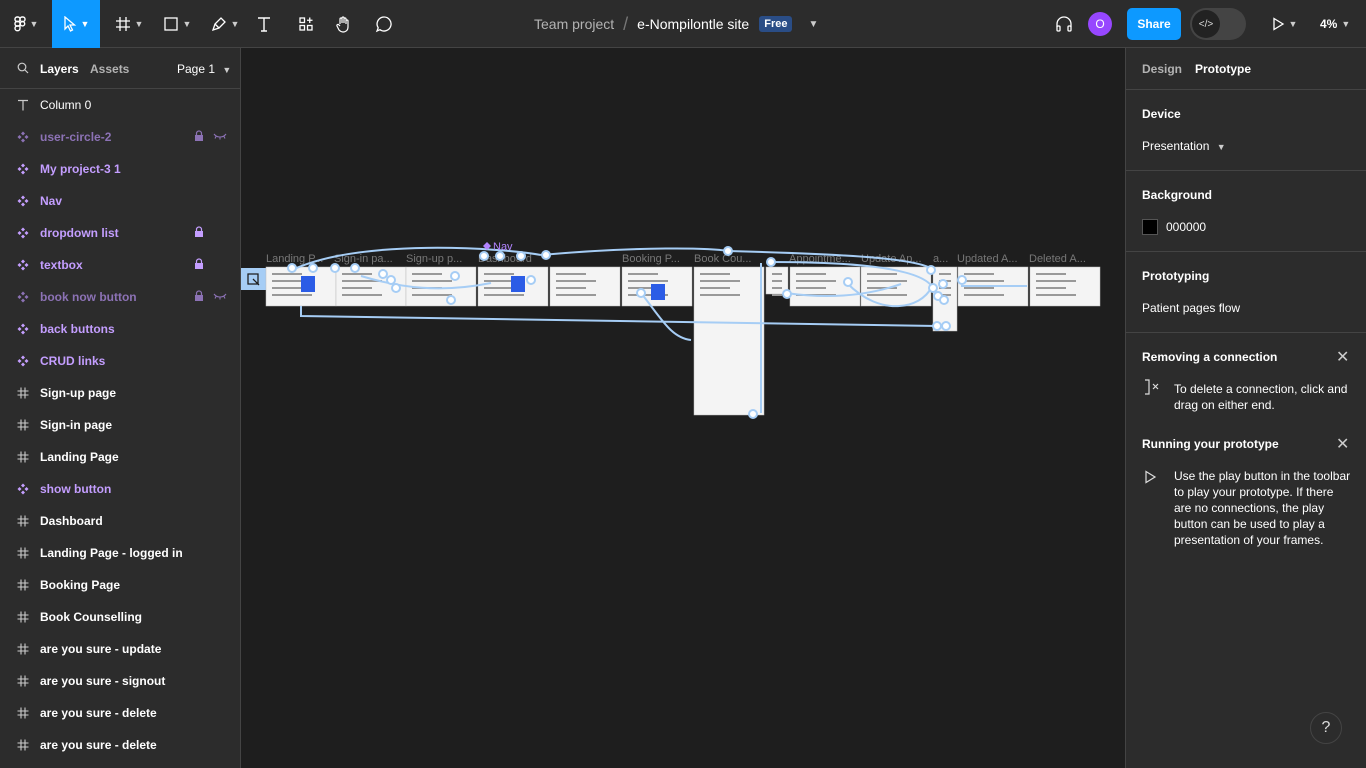  What do you see at coordinates (109, 69) in the screenshot?
I see `tab-assets: Assets` at bounding box center [109, 69].